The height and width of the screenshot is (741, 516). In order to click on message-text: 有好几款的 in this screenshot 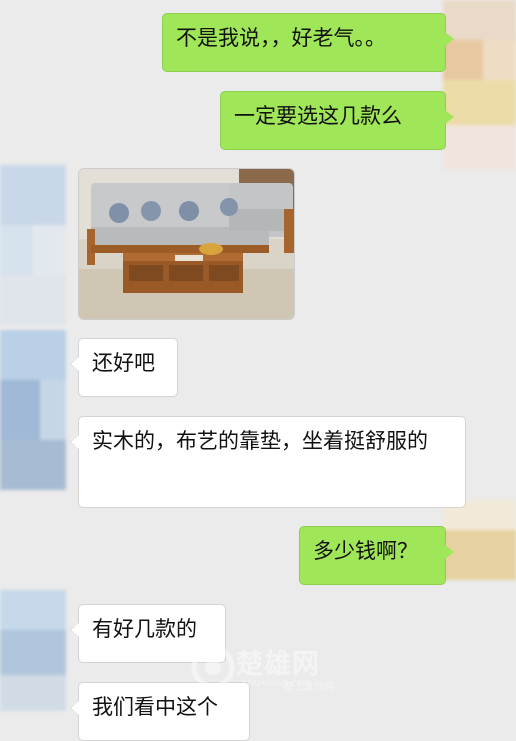, I will do `click(144, 629)`.